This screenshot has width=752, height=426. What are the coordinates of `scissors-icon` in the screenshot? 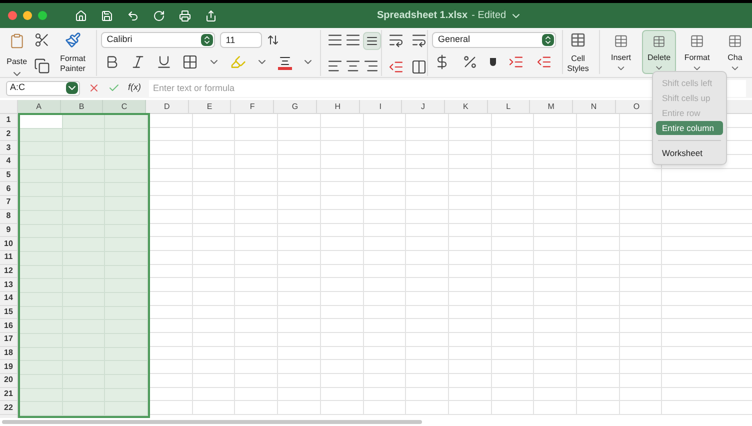 It's located at (42, 40).